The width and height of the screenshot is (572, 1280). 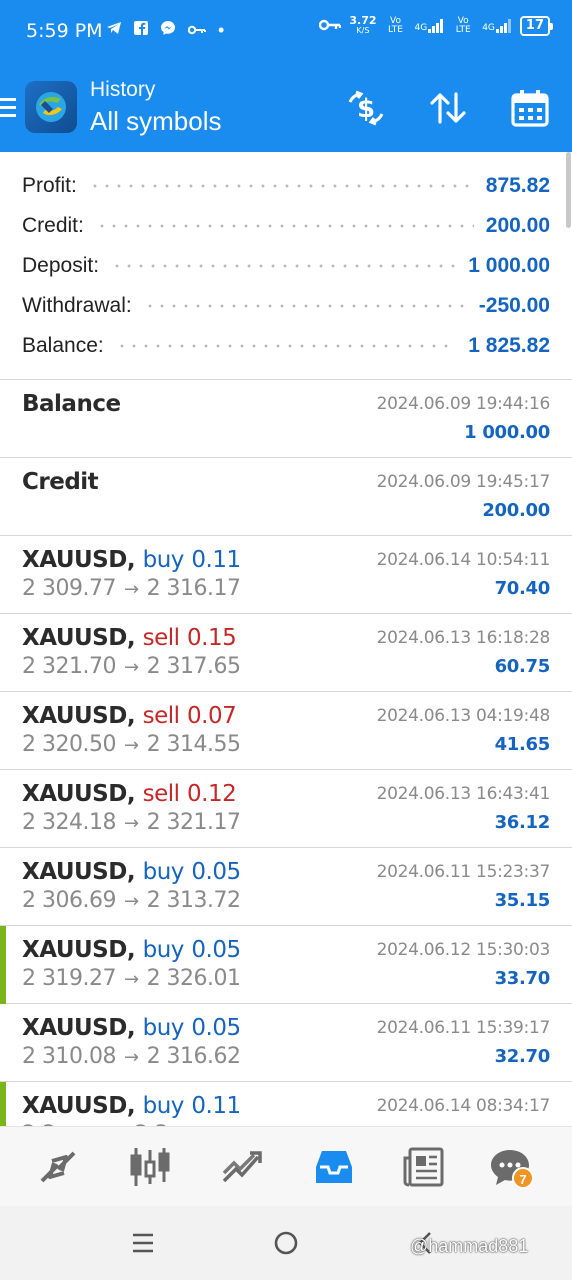 I want to click on summary-row-deposit: Deposit: 1 000.00, so click(x=286, y=265).